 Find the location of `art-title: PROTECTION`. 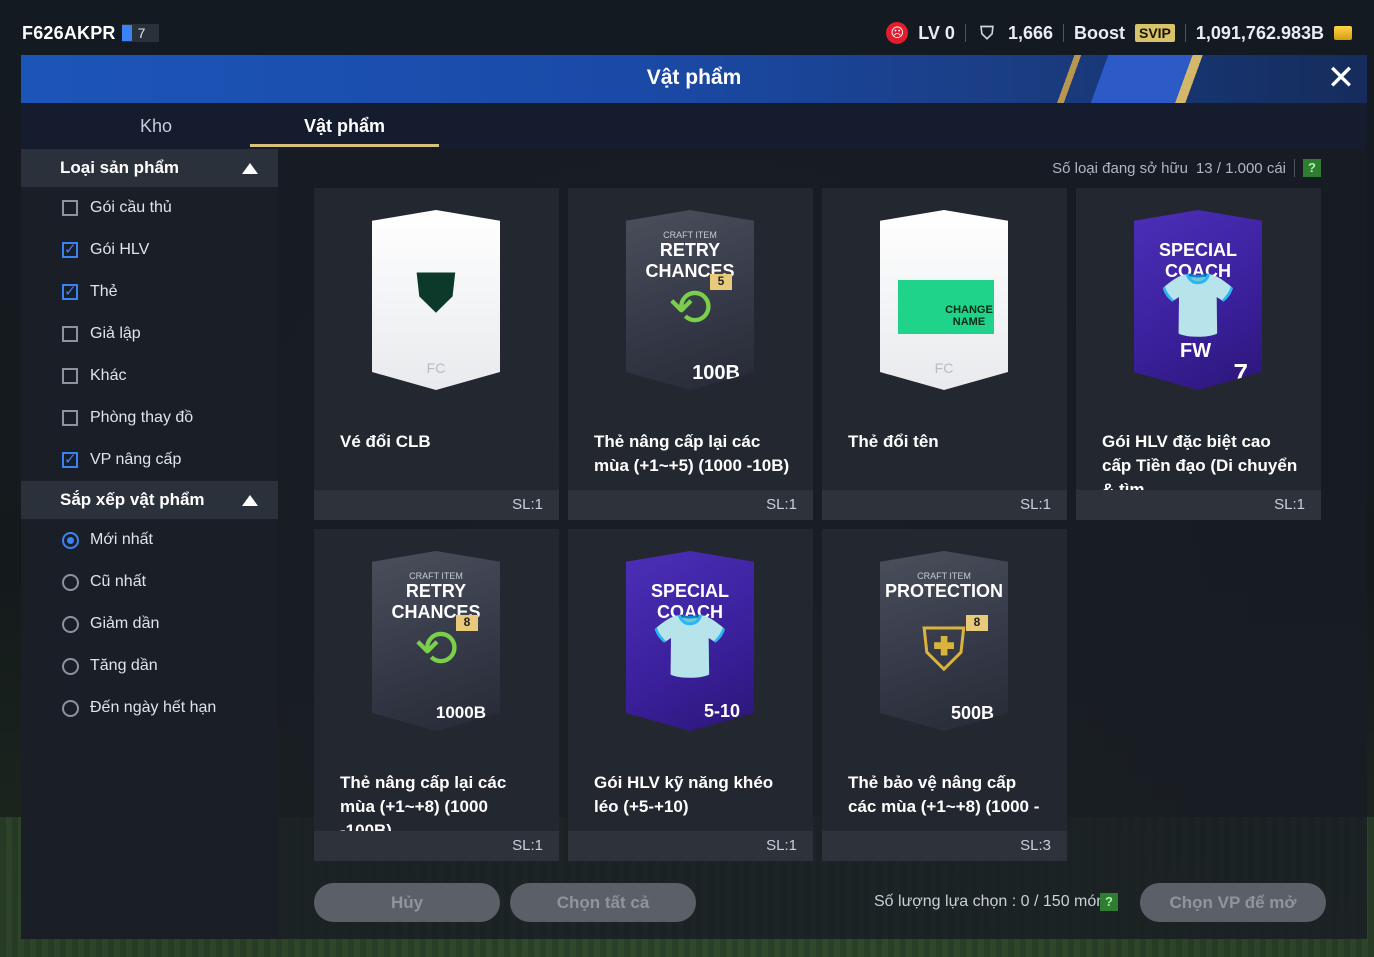

art-title: PROTECTION is located at coordinates (943, 591).